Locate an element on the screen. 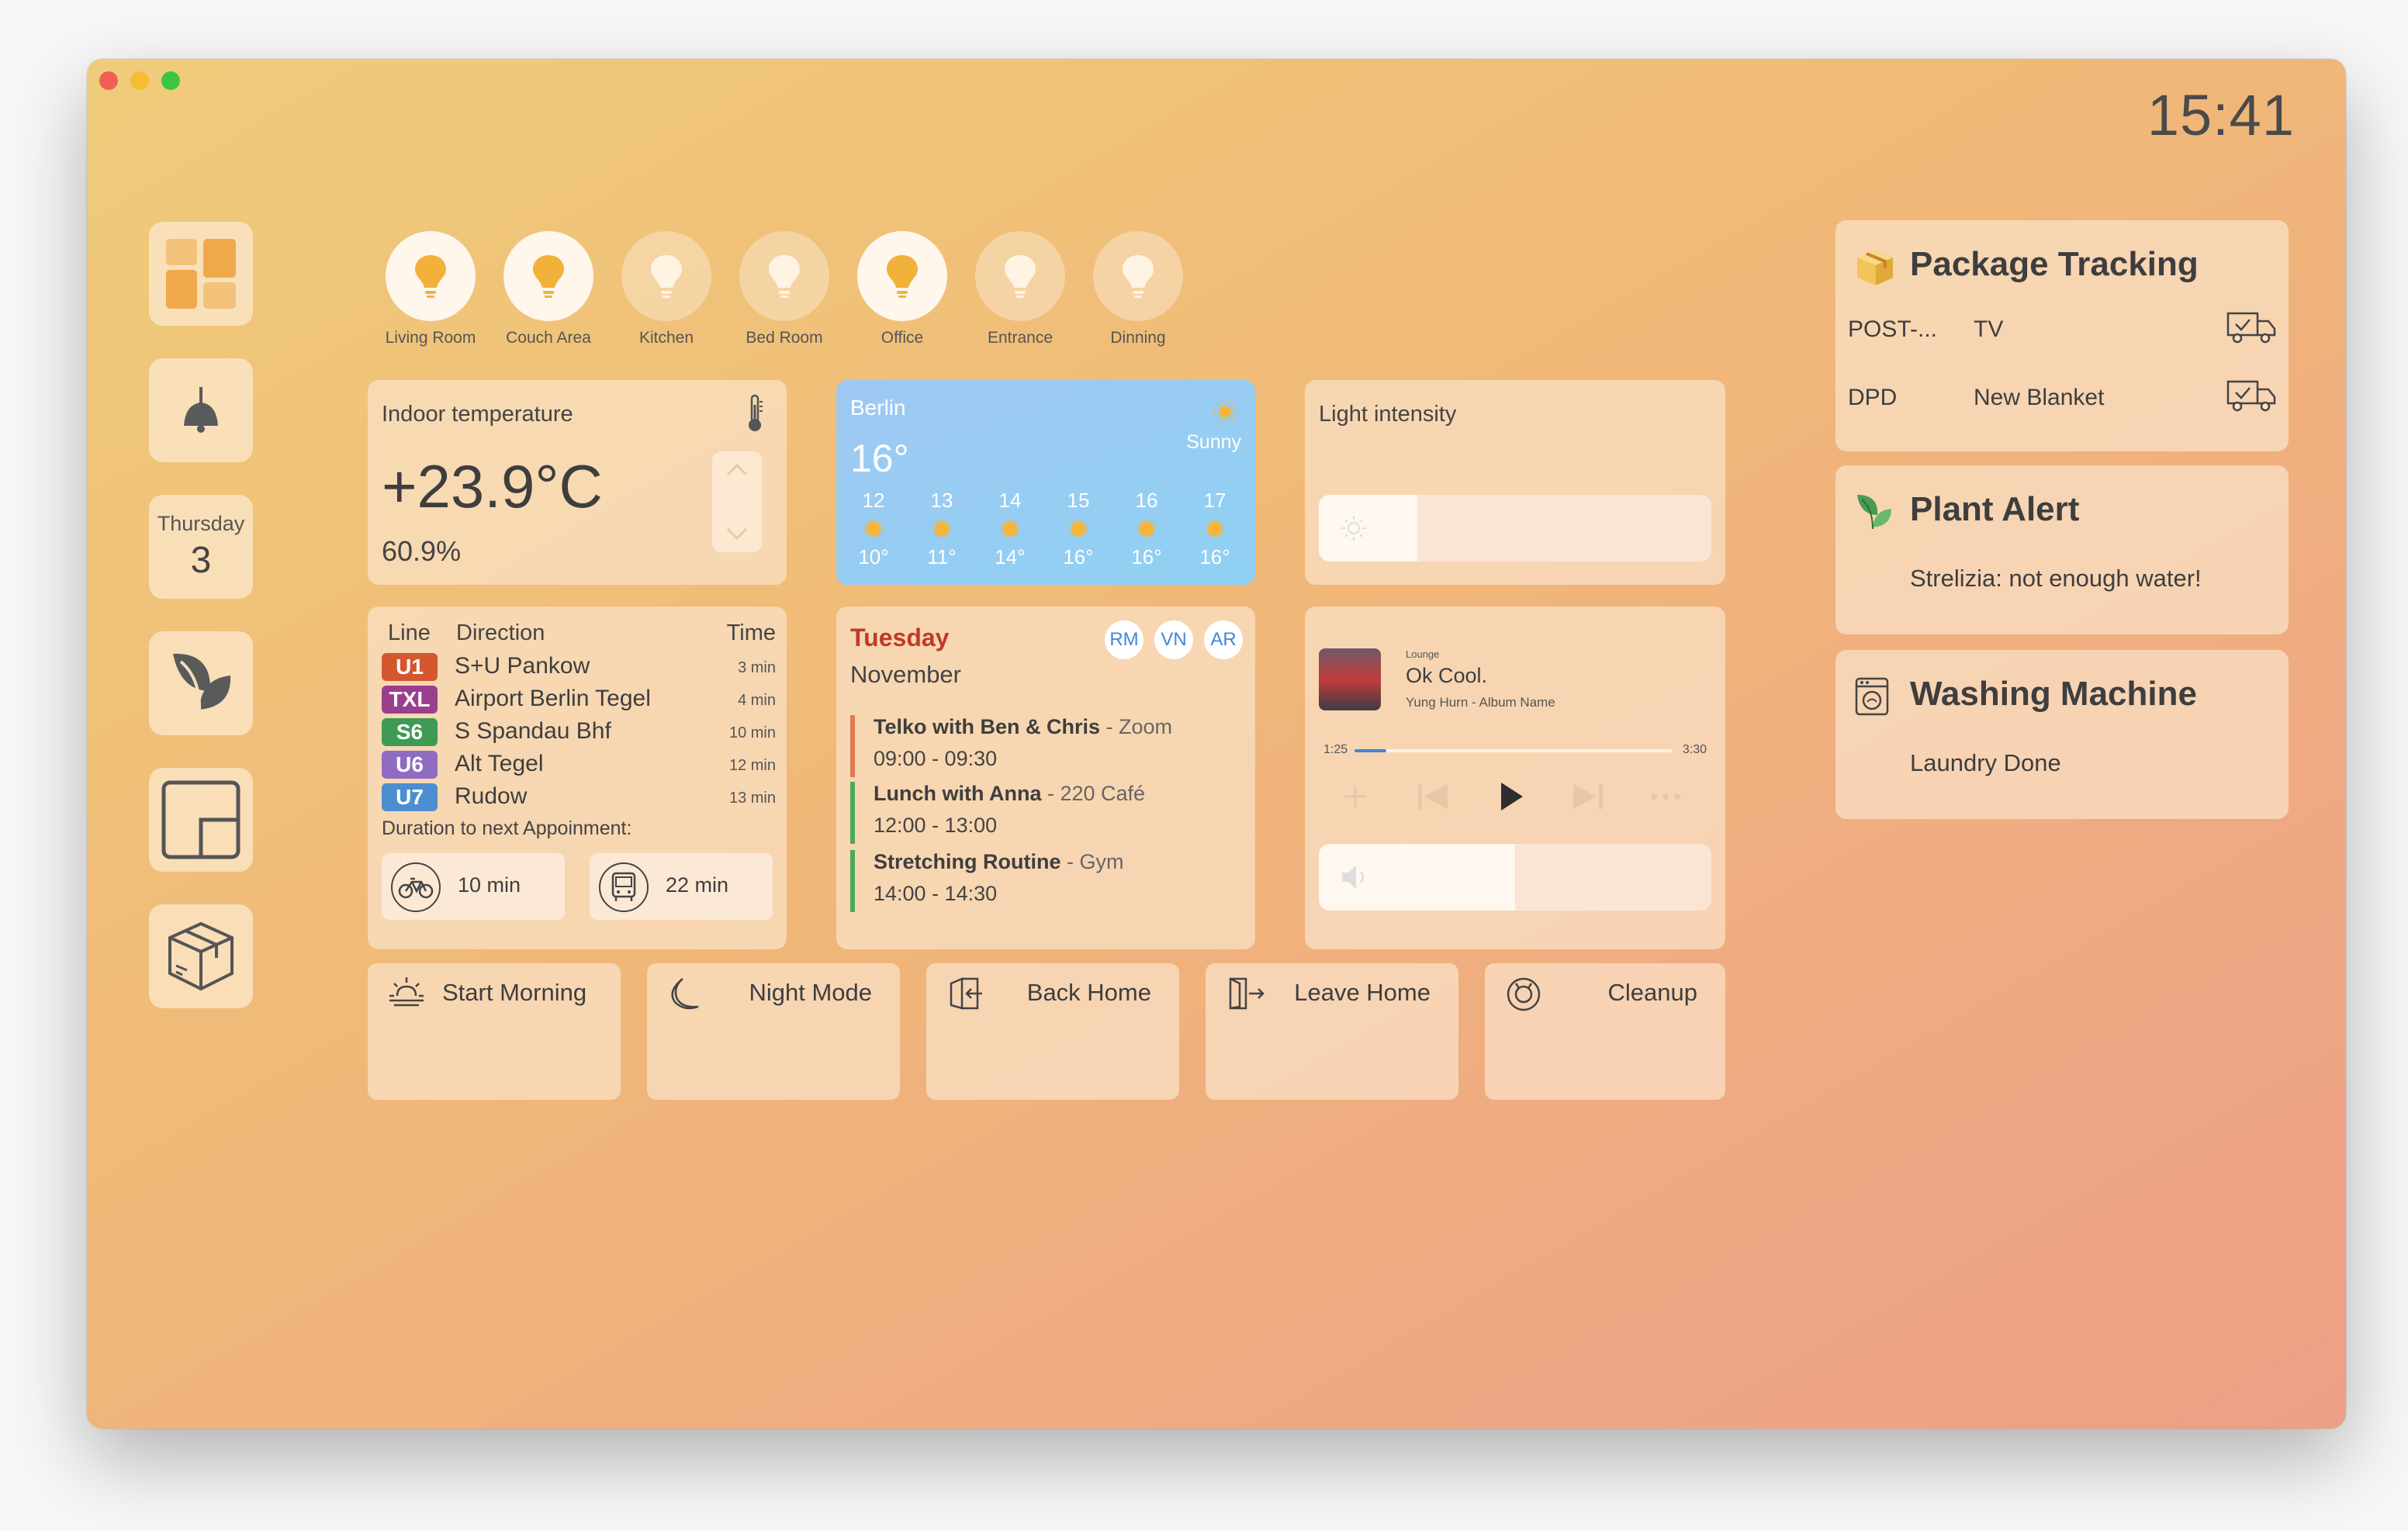 The width and height of the screenshot is (2408, 1531). room-toggle-entrance: Entrance is located at coordinates (1020, 289).